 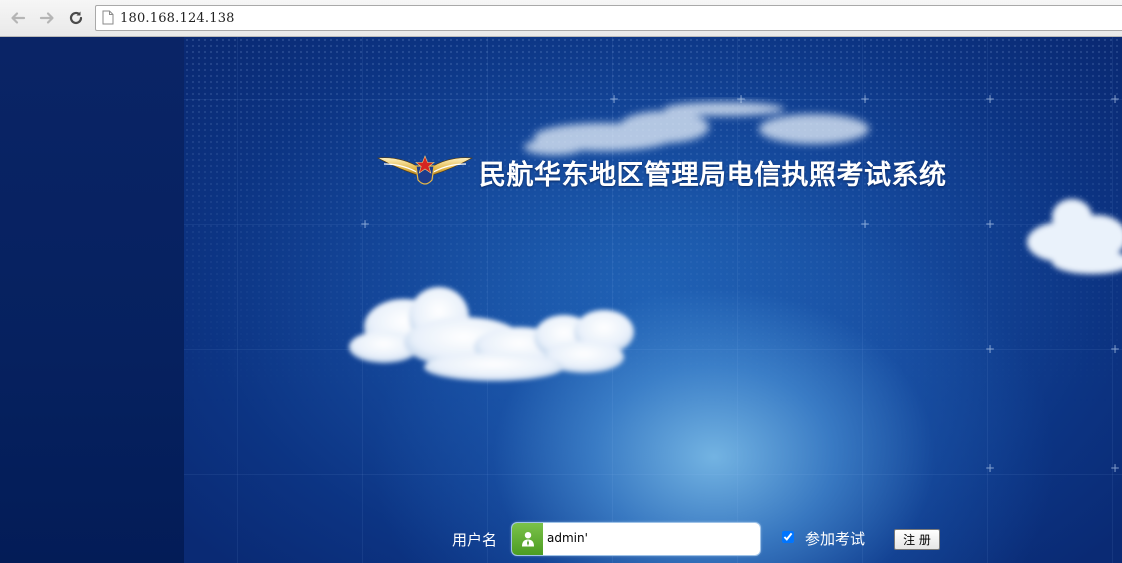 I want to click on address-bar: 180.168.124.138, so click(x=608, y=18).